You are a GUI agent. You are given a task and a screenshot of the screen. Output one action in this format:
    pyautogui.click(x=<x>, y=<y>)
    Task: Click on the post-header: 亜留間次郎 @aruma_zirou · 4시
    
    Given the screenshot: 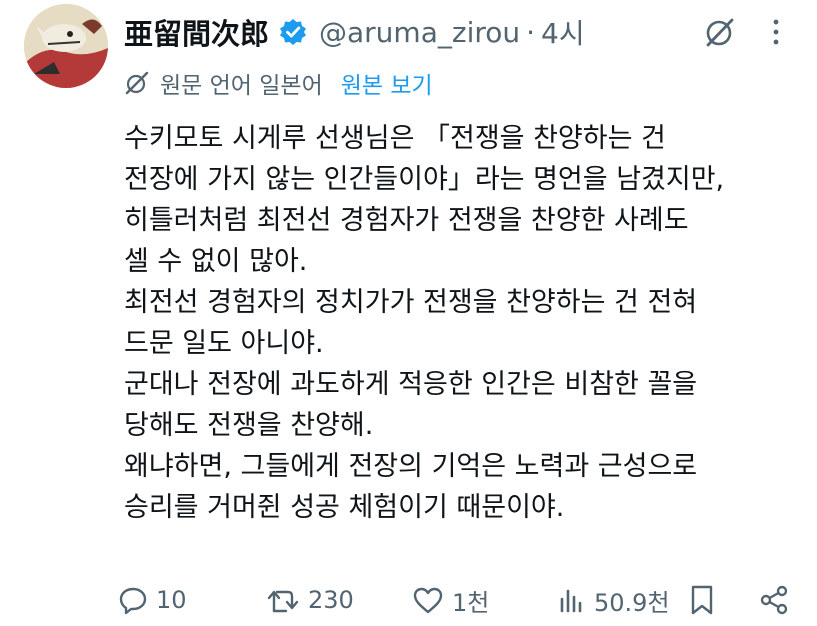 What is the action you would take?
    pyautogui.click(x=354, y=32)
    